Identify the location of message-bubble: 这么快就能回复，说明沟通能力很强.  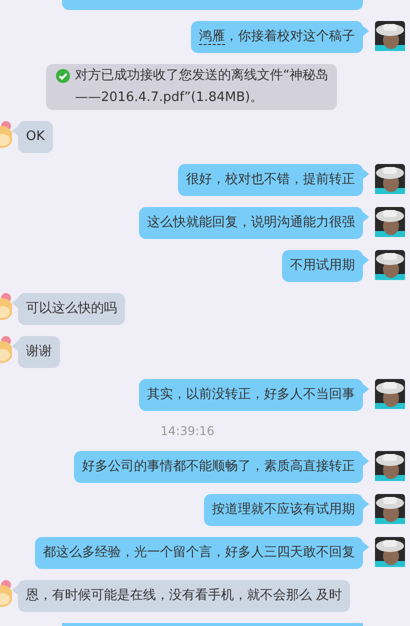
(251, 223).